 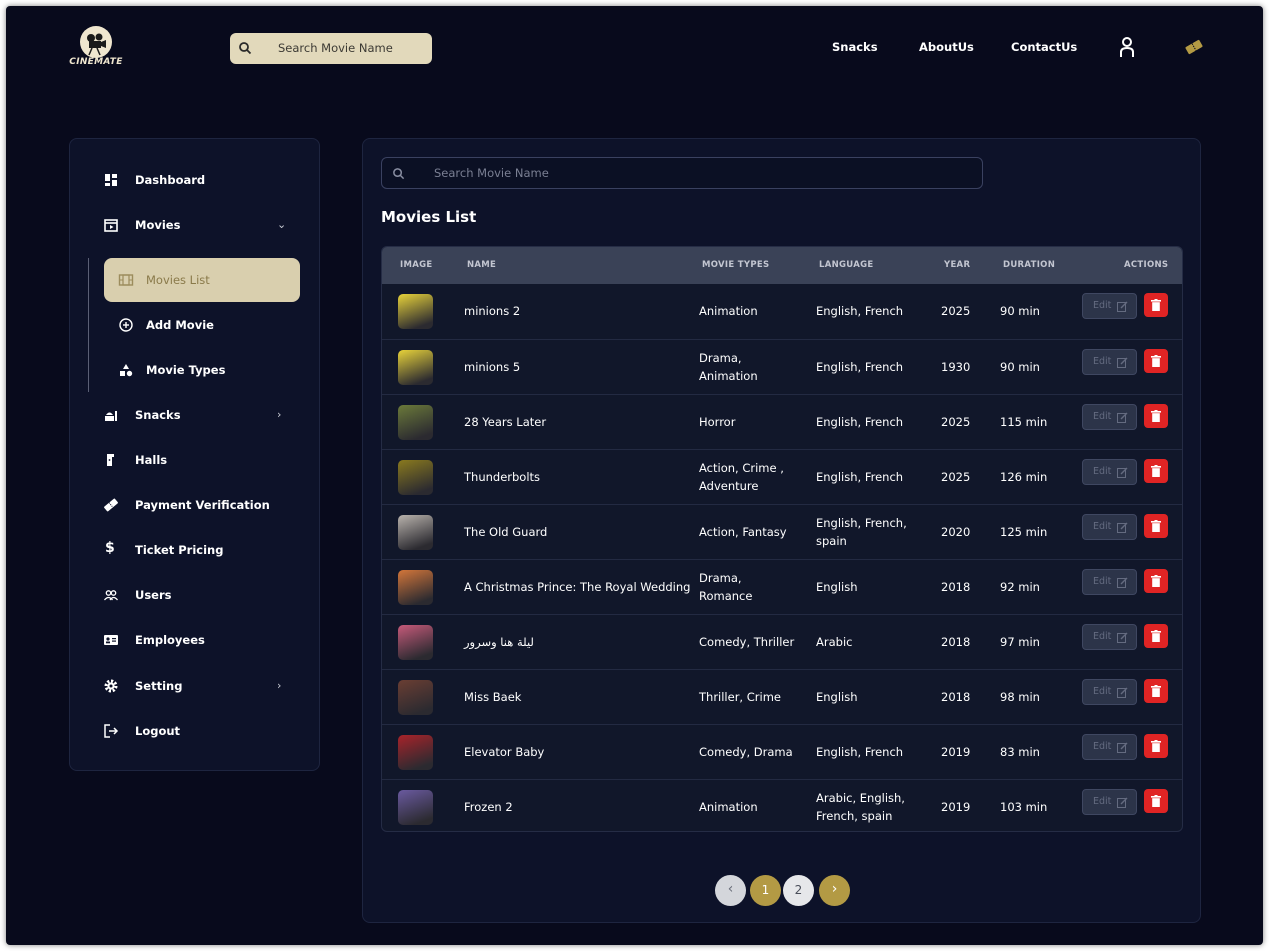 I want to click on user-icon, so click(x=1127, y=47).